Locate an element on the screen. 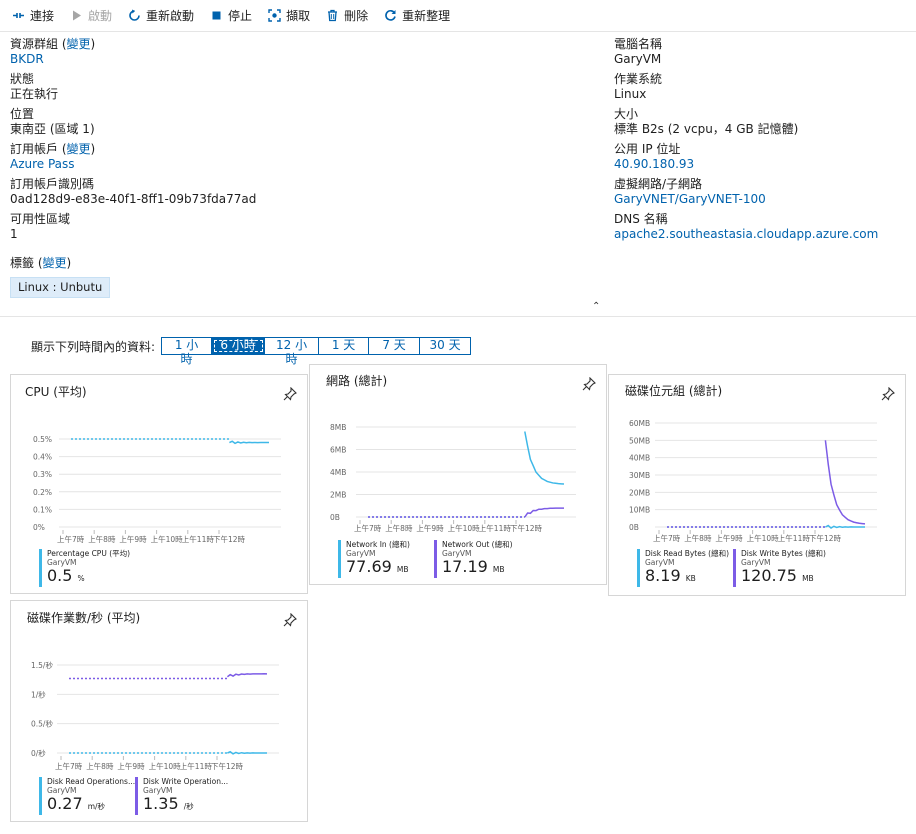 The width and height of the screenshot is (916, 834). location-value: 東南亞 (區域 1) is located at coordinates (52, 129).